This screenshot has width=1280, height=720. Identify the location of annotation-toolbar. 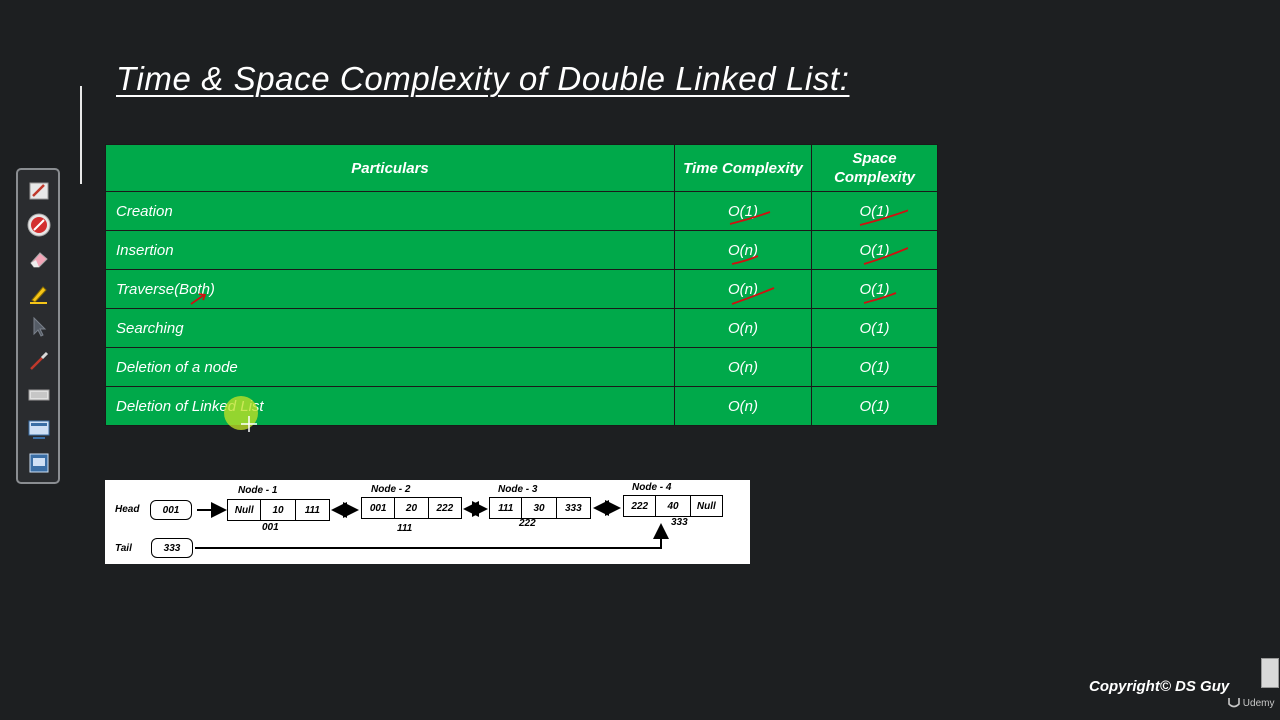
(38, 326).